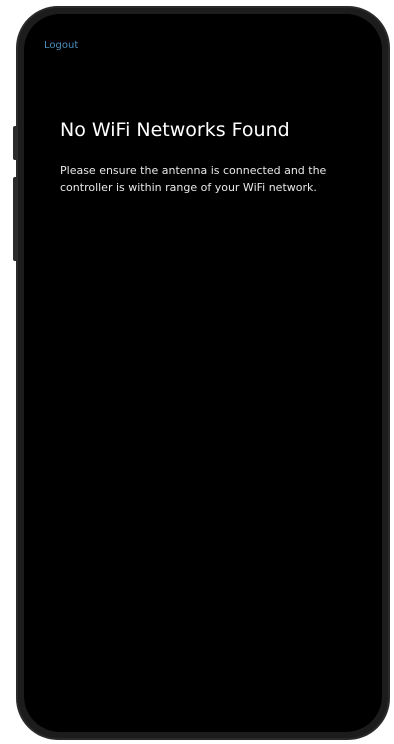 The height and width of the screenshot is (744, 394). What do you see at coordinates (15, 219) in the screenshot?
I see `side-button` at bounding box center [15, 219].